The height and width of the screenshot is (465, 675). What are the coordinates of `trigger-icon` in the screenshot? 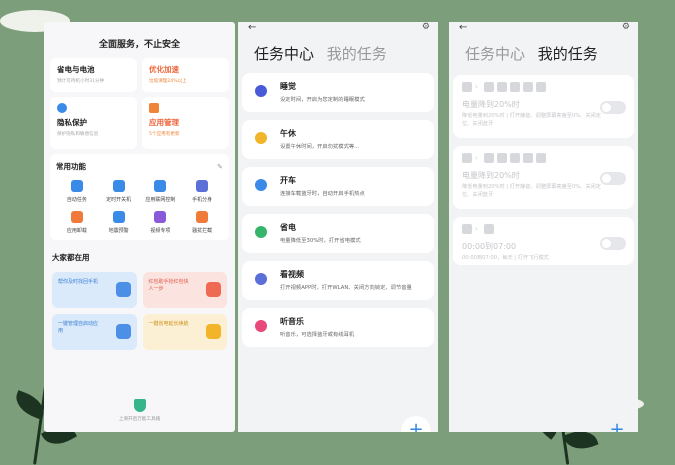 It's located at (467, 229).